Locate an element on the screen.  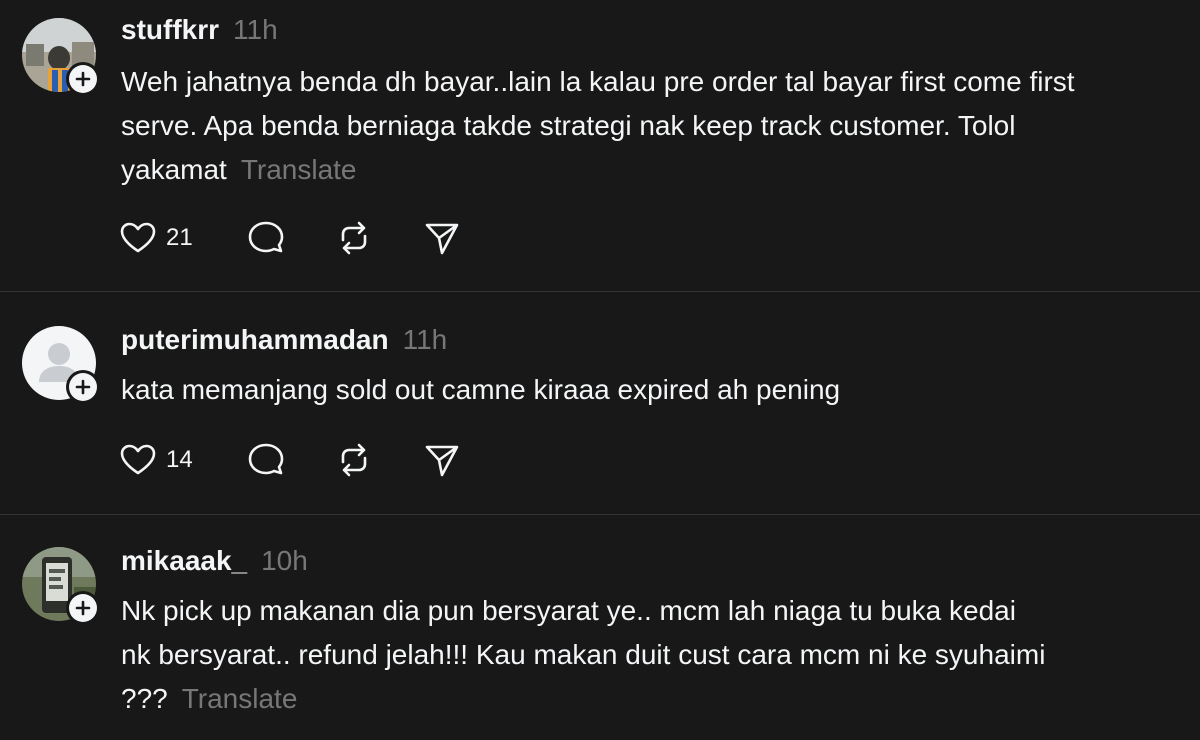
like-button: 14 is located at coordinates (182, 460).